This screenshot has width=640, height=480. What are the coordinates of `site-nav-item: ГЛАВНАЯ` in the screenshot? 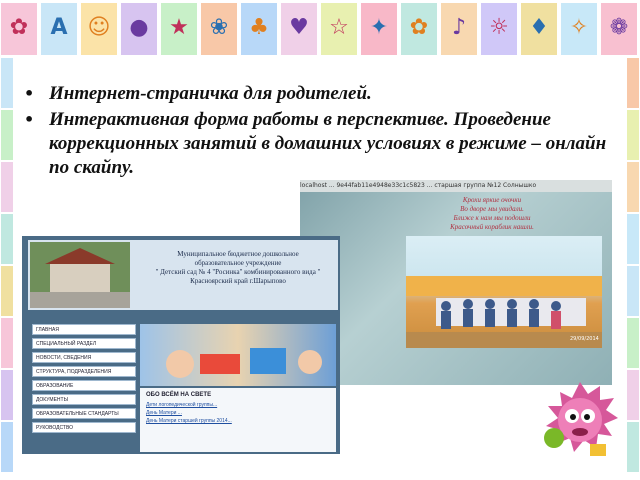 It's located at (84, 329).